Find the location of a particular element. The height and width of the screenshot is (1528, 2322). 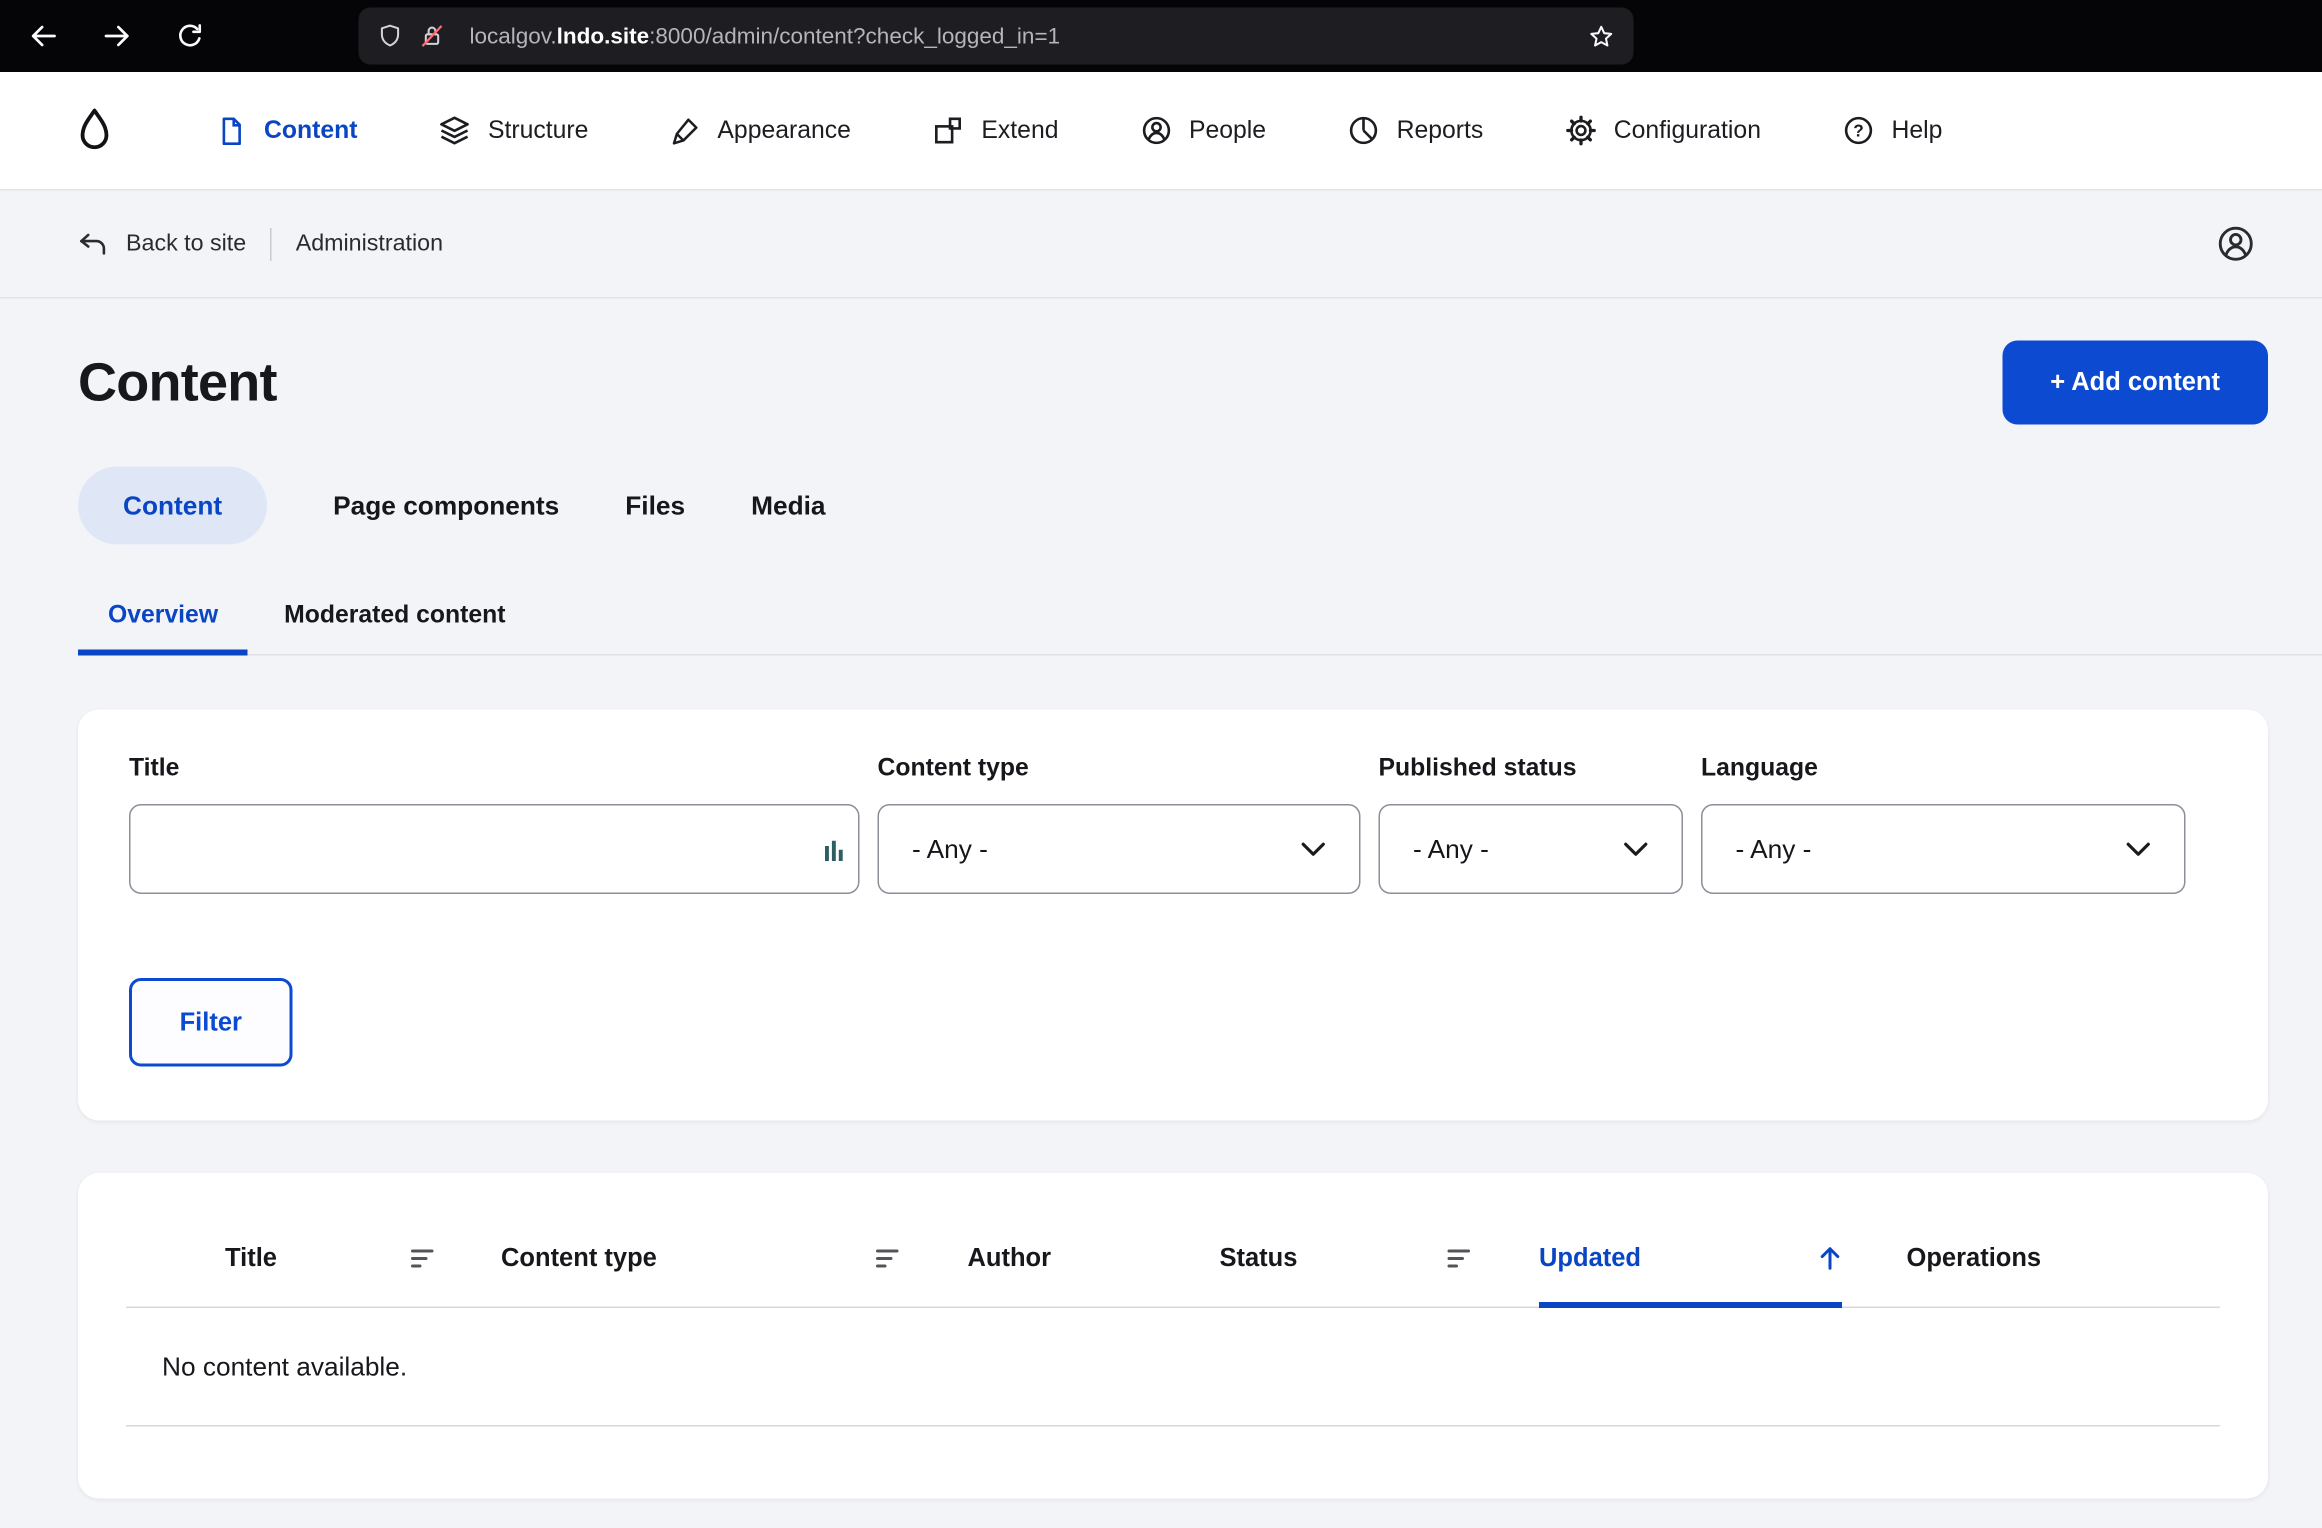

tab-files: Files is located at coordinates (655, 506).